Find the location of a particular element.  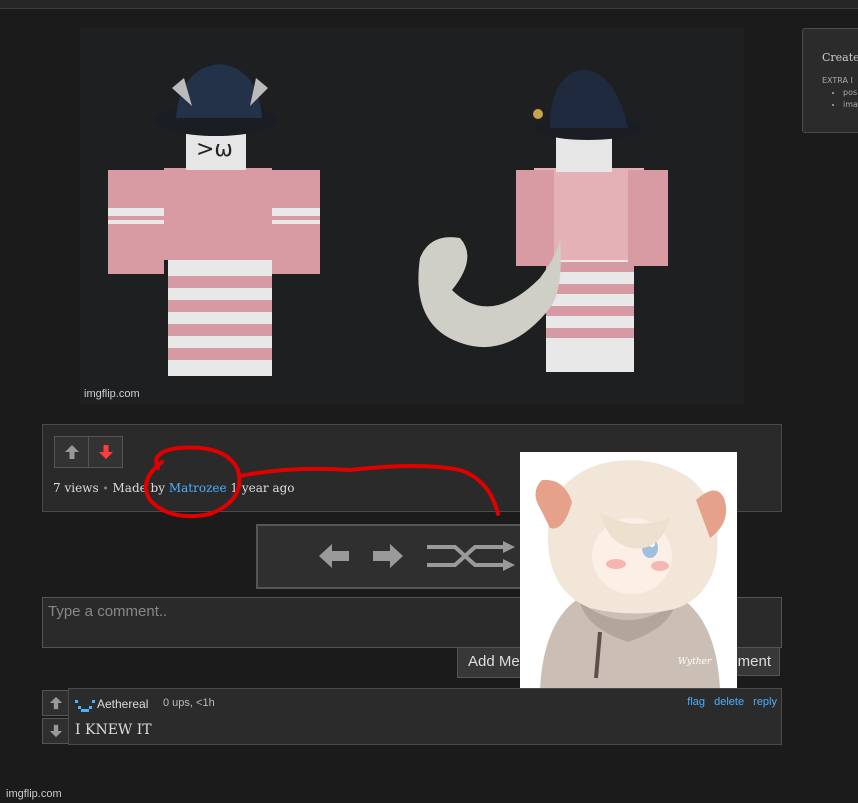

side-panel-item: pos is located at coordinates (850, 93).